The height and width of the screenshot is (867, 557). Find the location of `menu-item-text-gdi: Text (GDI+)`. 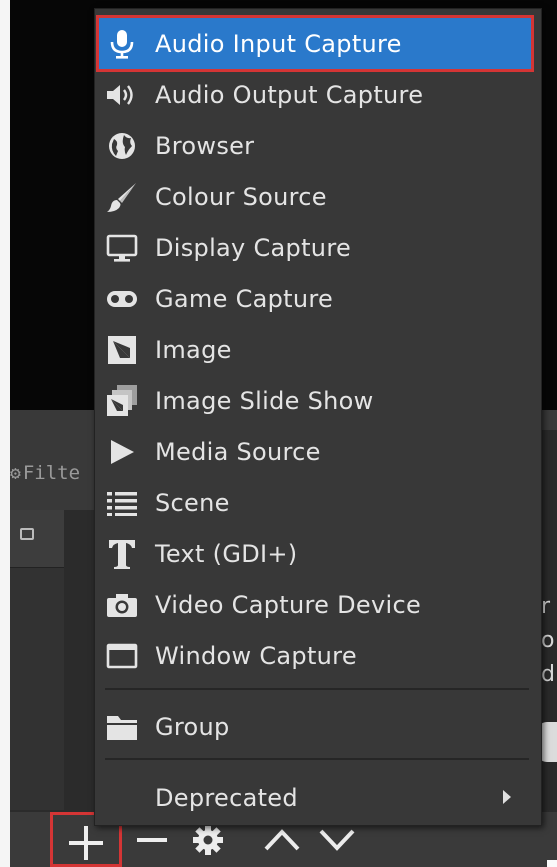

menu-item-text-gdi: Text (GDI+) is located at coordinates (318, 553).